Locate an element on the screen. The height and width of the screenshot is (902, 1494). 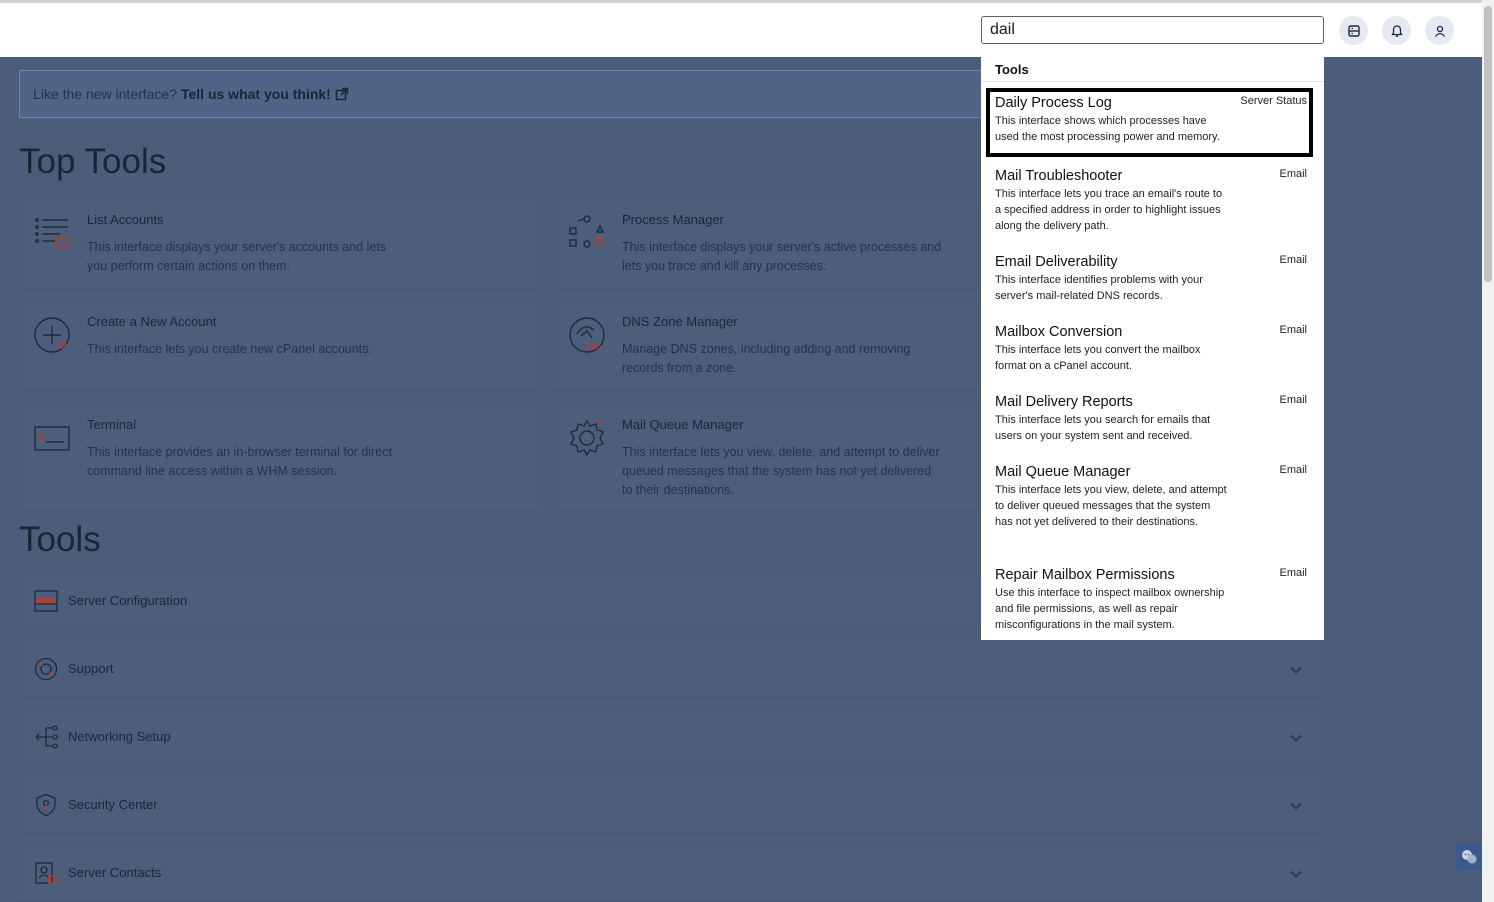
process-manager-icon is located at coordinates (587, 231).